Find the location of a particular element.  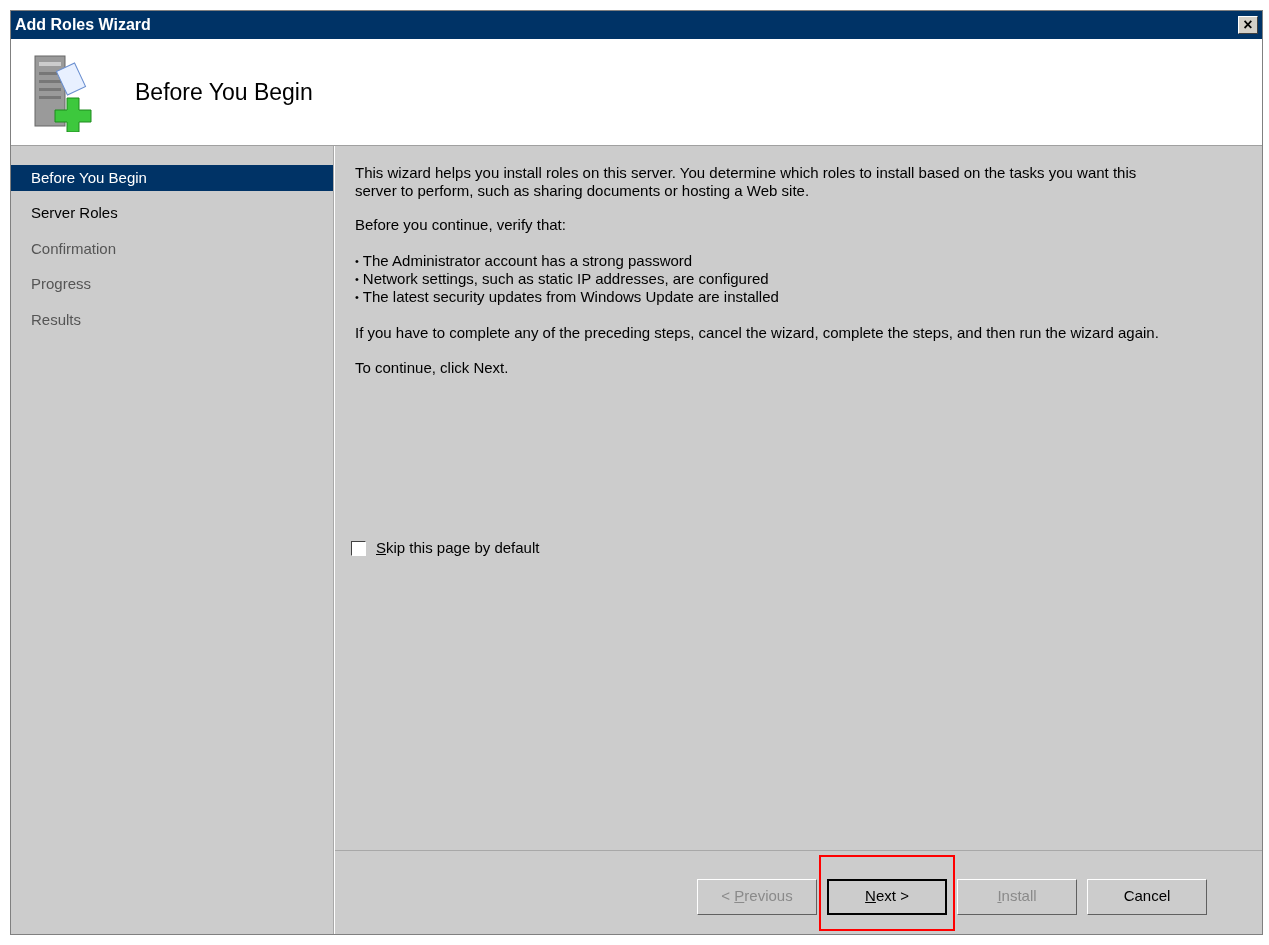

requirement-text: The Administrator account has a strong password is located at coordinates (527, 261).